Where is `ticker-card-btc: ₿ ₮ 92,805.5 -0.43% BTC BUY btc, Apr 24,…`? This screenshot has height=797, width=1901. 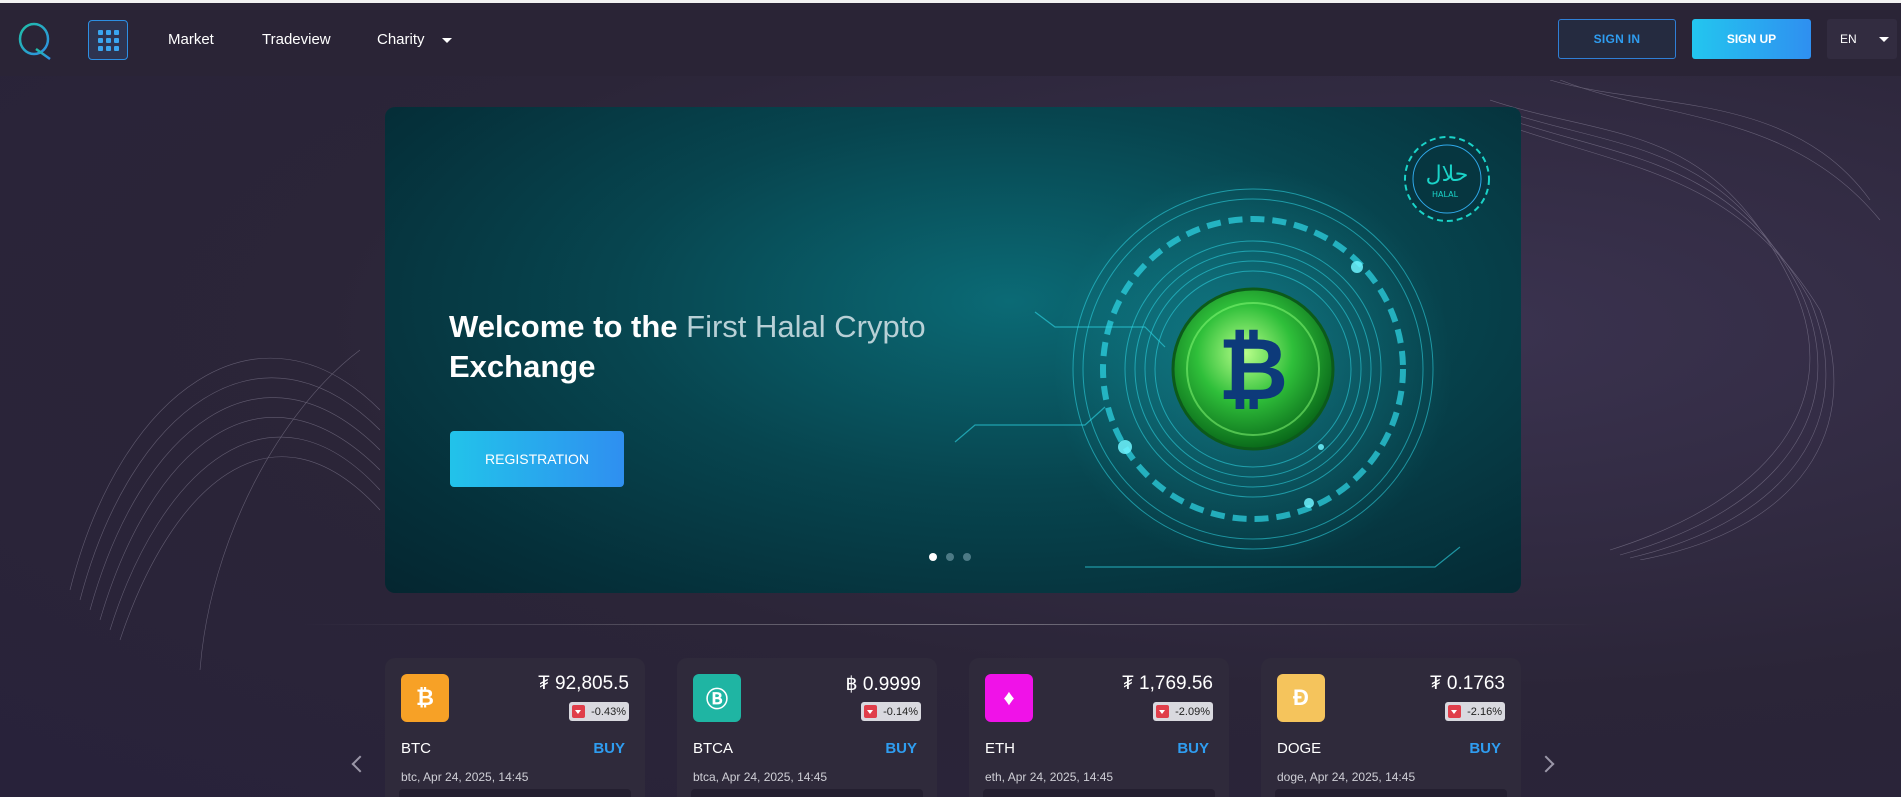 ticker-card-btc: ₿ ₮ 92,805.5 -0.43% BTC BUY btc, Apr 24,… is located at coordinates (515, 727).